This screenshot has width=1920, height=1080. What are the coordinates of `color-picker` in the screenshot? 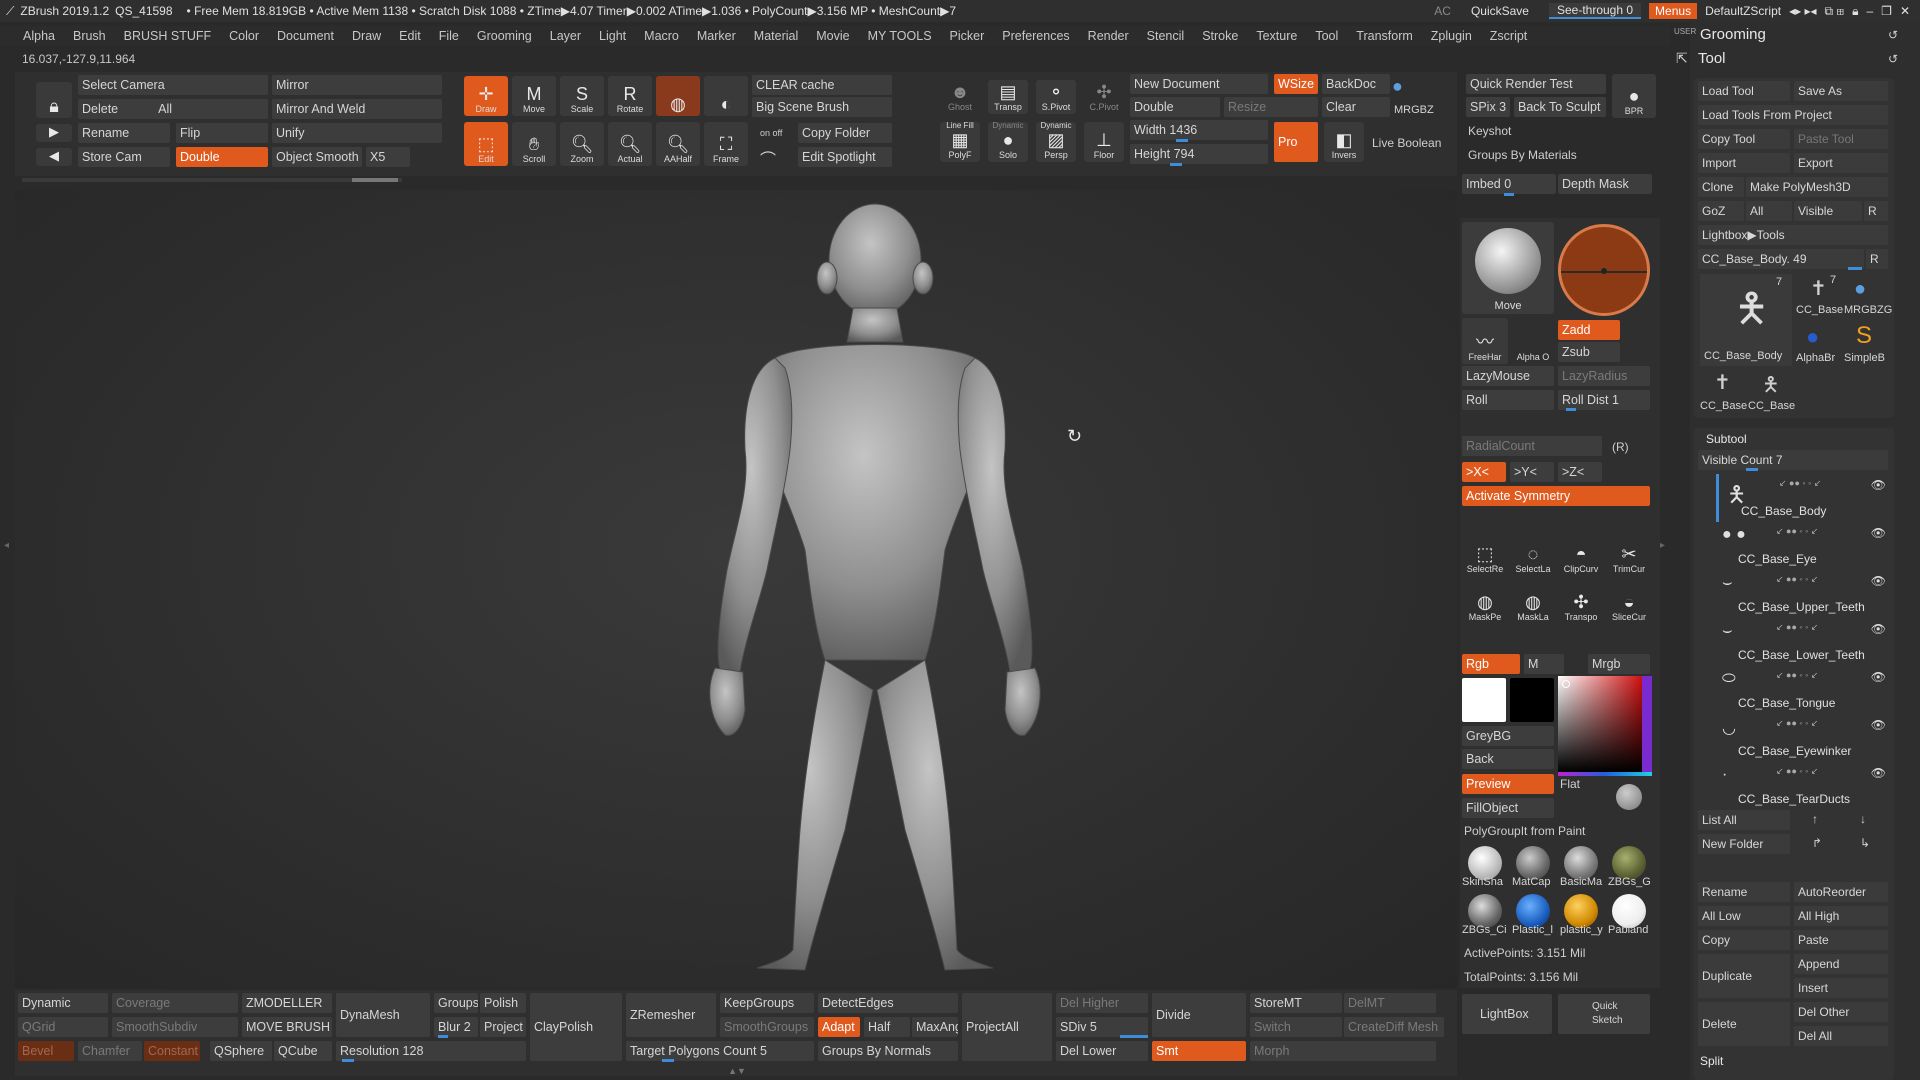 It's located at (1605, 724).